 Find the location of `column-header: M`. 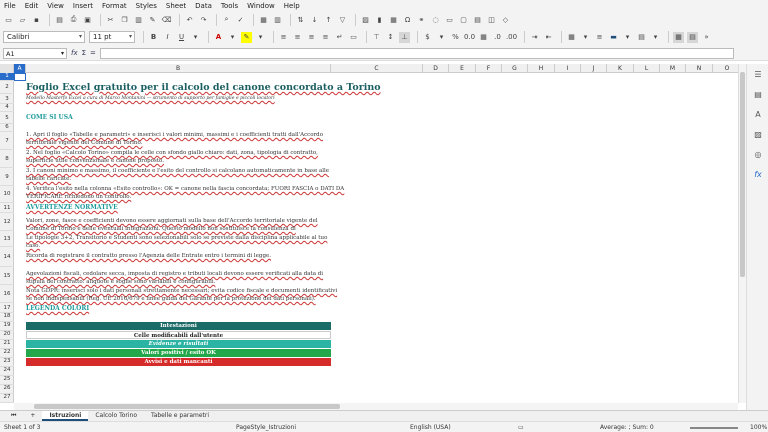

column-header: M is located at coordinates (673, 68).